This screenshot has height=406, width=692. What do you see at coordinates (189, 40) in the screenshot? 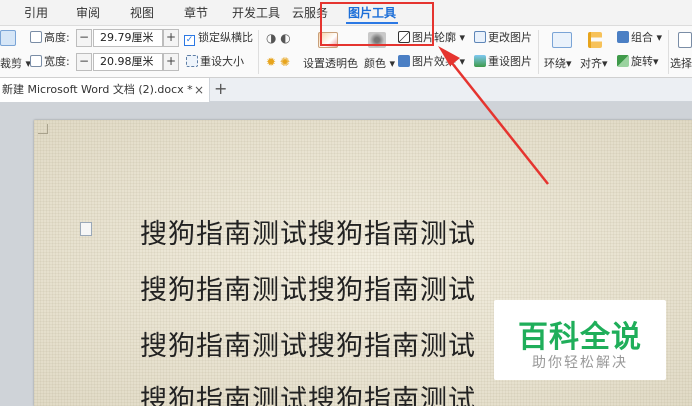
I see `checkmark-icon: ✓` at bounding box center [189, 40].